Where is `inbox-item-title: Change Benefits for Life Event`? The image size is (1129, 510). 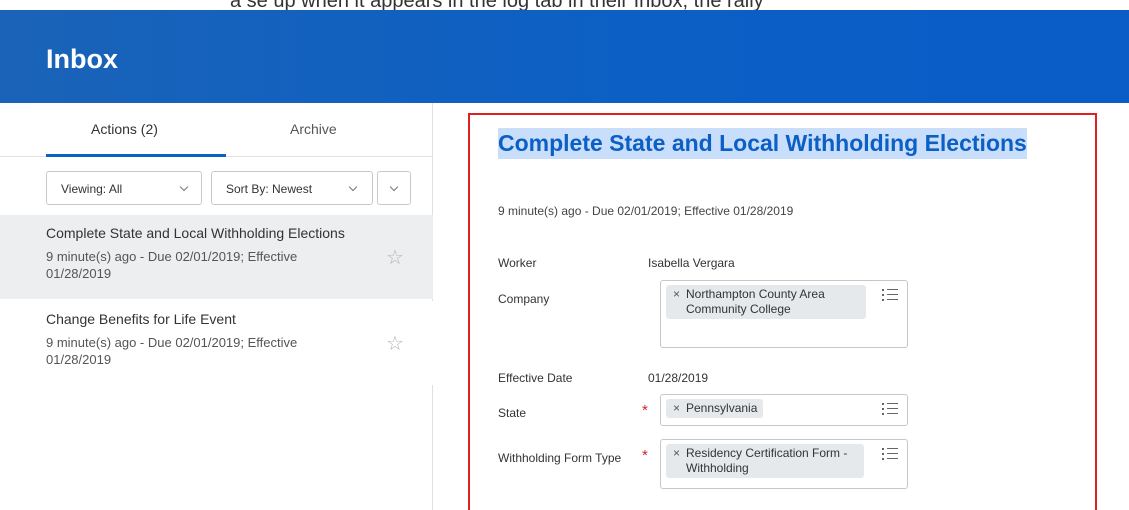
inbox-item-title: Change Benefits for Life Event is located at coordinates (141, 319).